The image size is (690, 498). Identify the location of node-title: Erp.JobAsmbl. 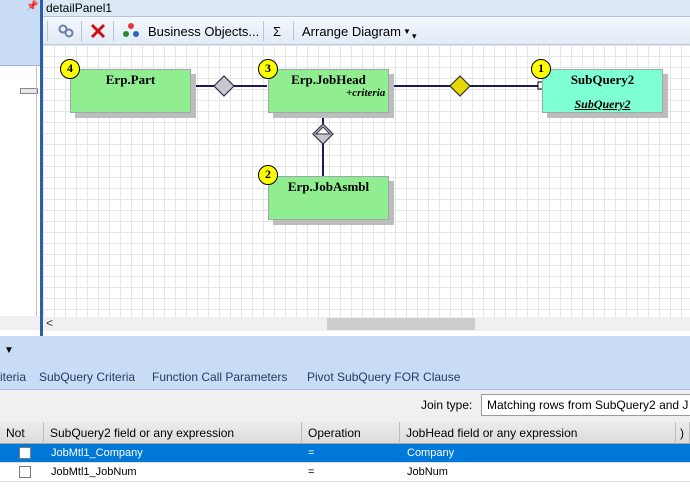
(328, 186).